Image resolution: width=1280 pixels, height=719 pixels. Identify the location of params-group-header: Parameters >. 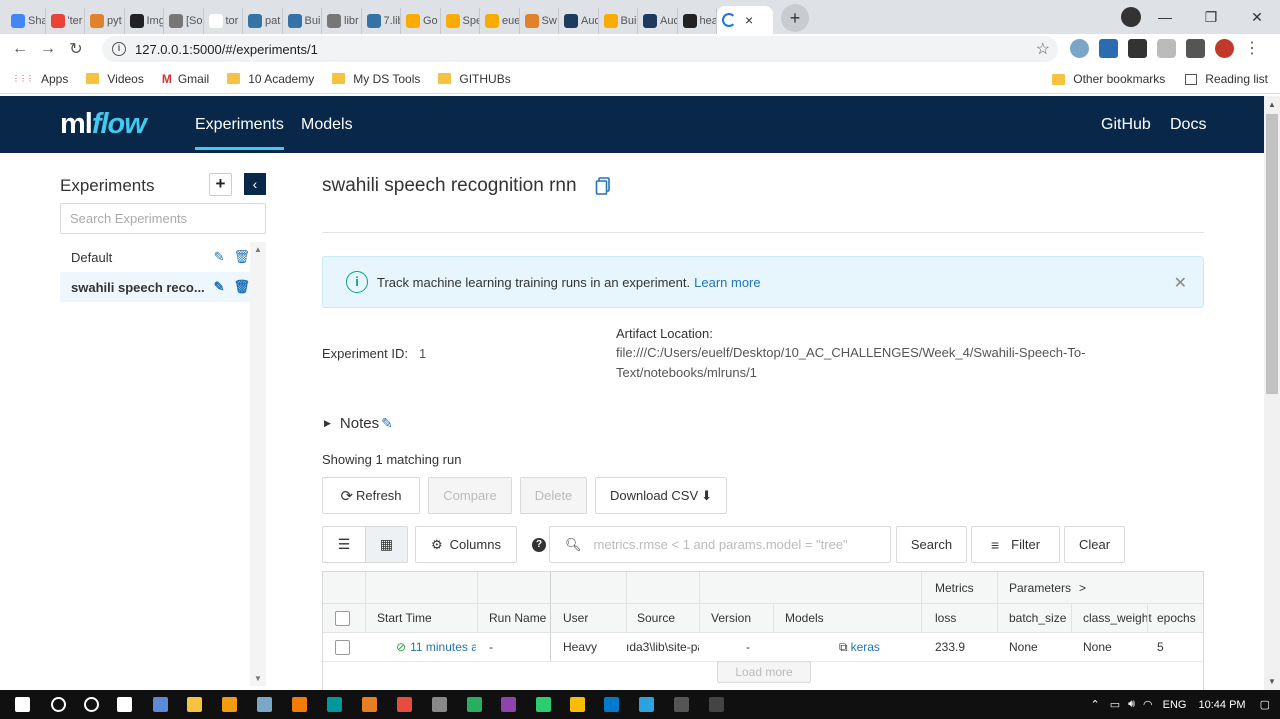
(1047, 587).